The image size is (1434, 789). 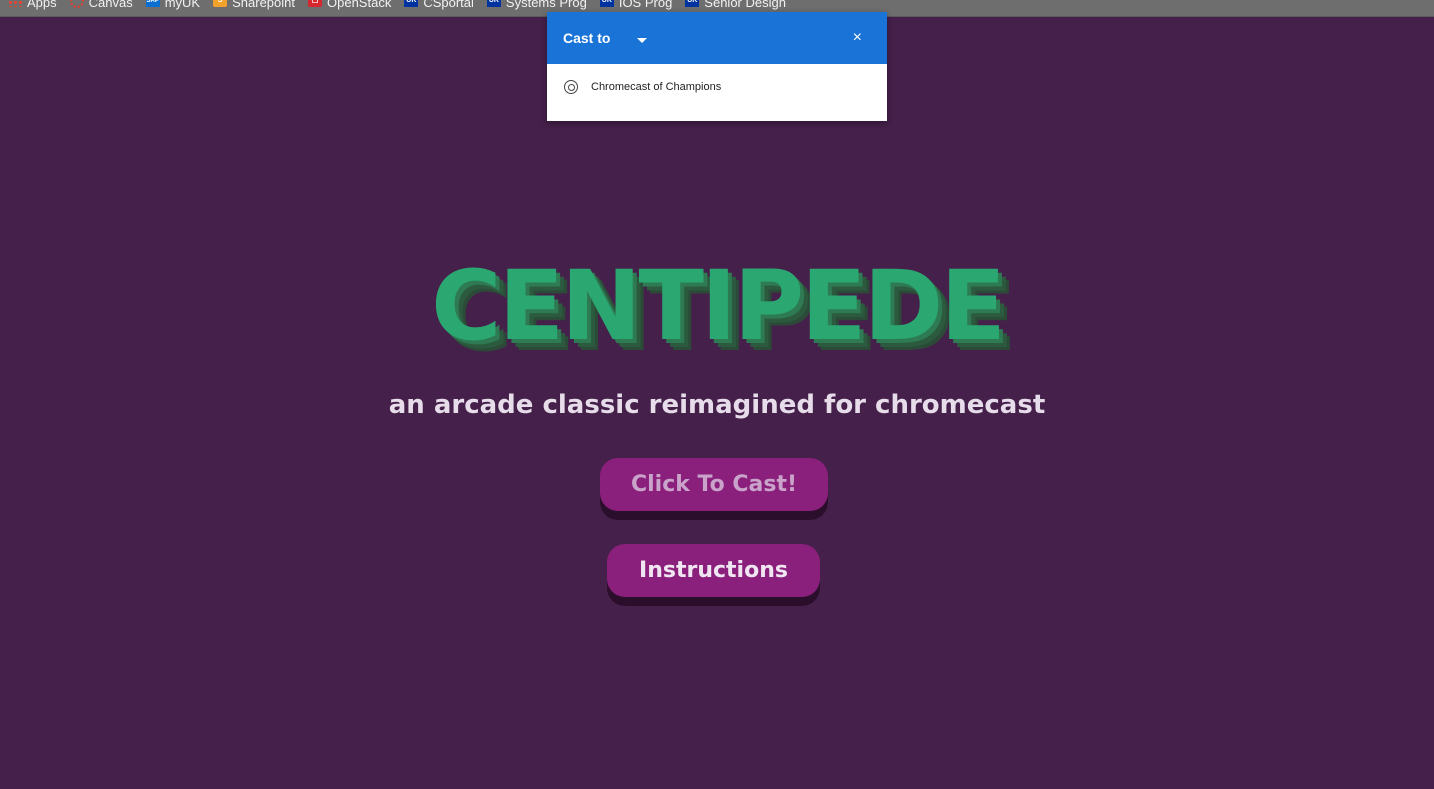 What do you see at coordinates (718, 306) in the screenshot?
I see `game-title: CENTIPEDE` at bounding box center [718, 306].